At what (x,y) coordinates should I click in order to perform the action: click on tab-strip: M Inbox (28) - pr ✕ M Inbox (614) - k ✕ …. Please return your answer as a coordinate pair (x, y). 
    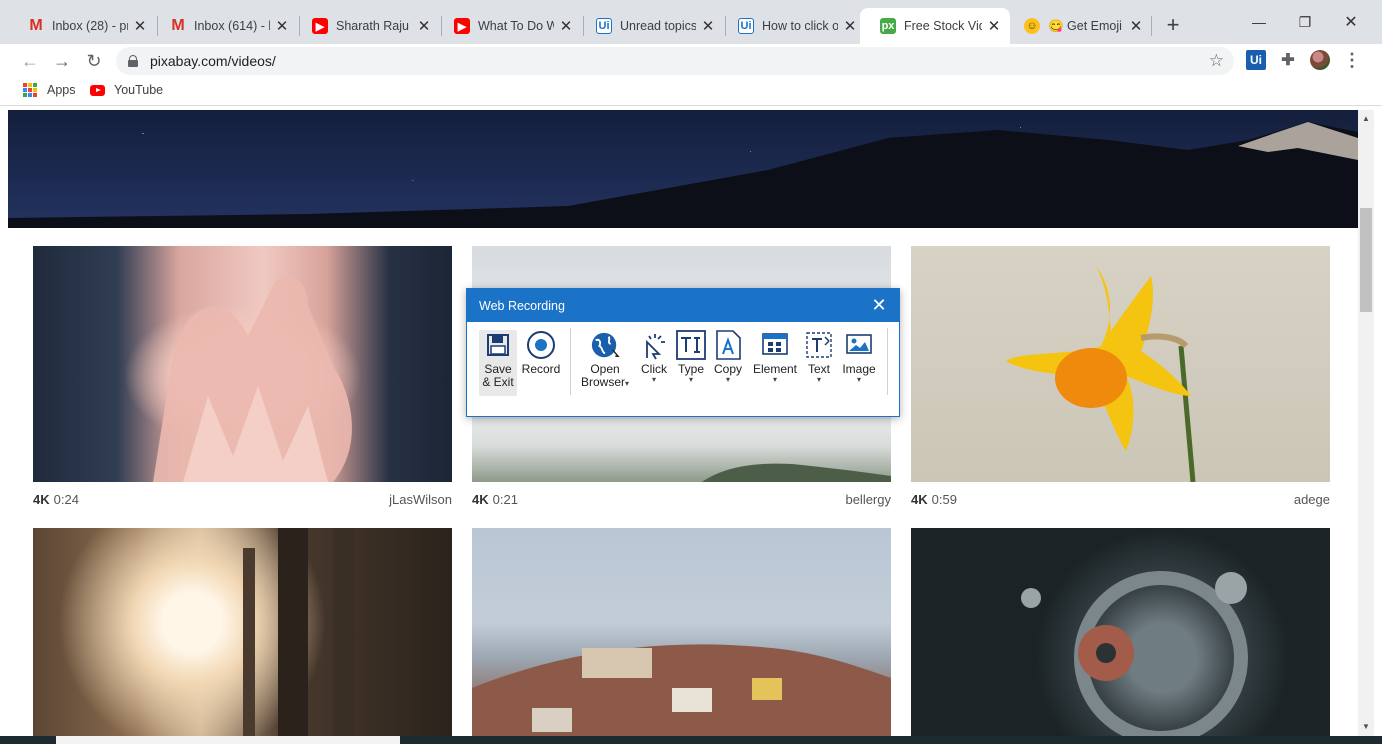
    Looking at the image, I should click on (691, 22).